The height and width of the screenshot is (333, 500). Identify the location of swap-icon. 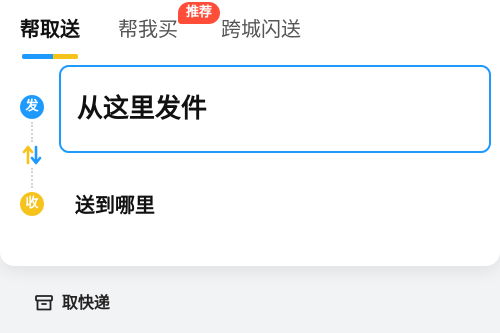
(32, 155).